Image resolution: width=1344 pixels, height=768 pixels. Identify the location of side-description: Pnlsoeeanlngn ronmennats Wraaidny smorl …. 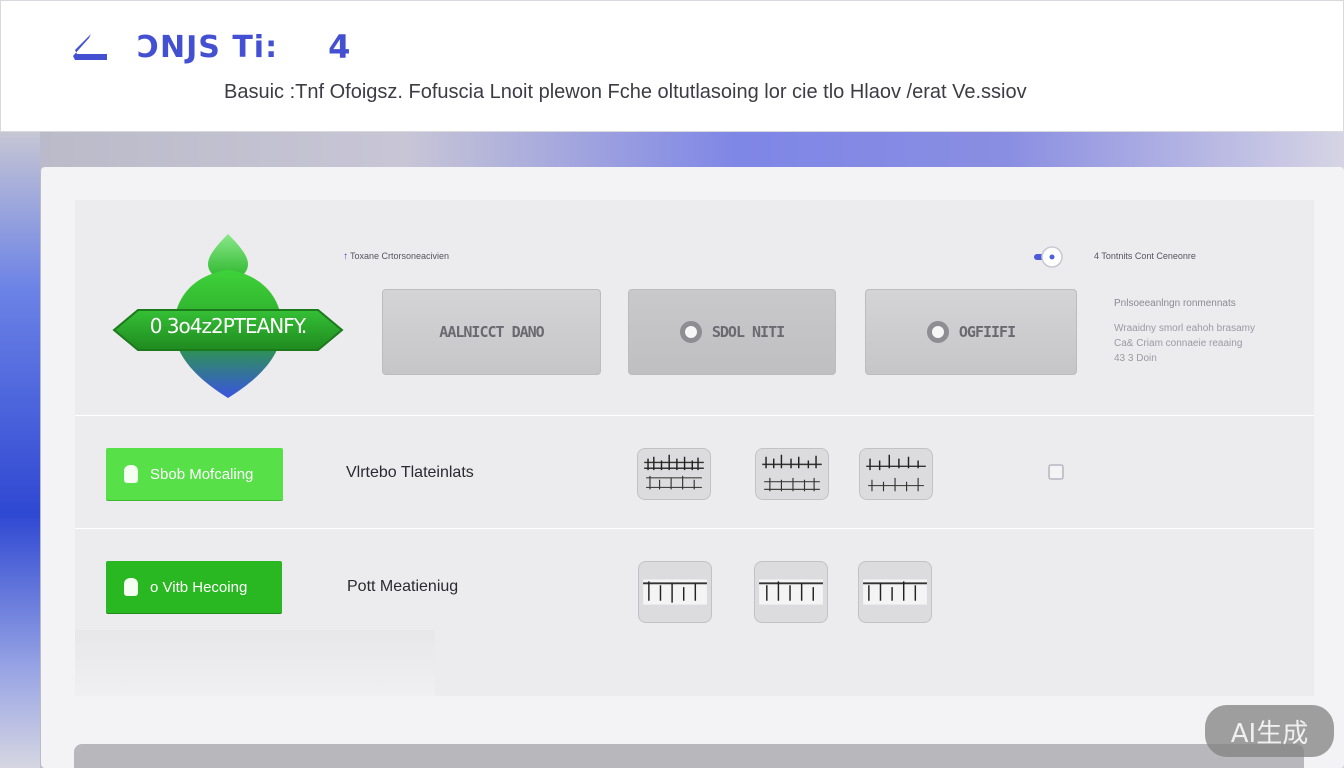
(1204, 331).